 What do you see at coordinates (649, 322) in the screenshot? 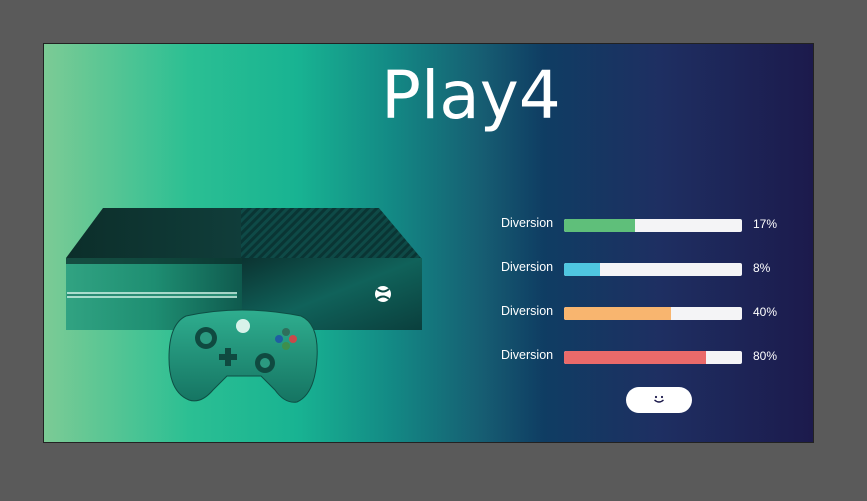
I see `stat-row: Diversion 40%` at bounding box center [649, 322].